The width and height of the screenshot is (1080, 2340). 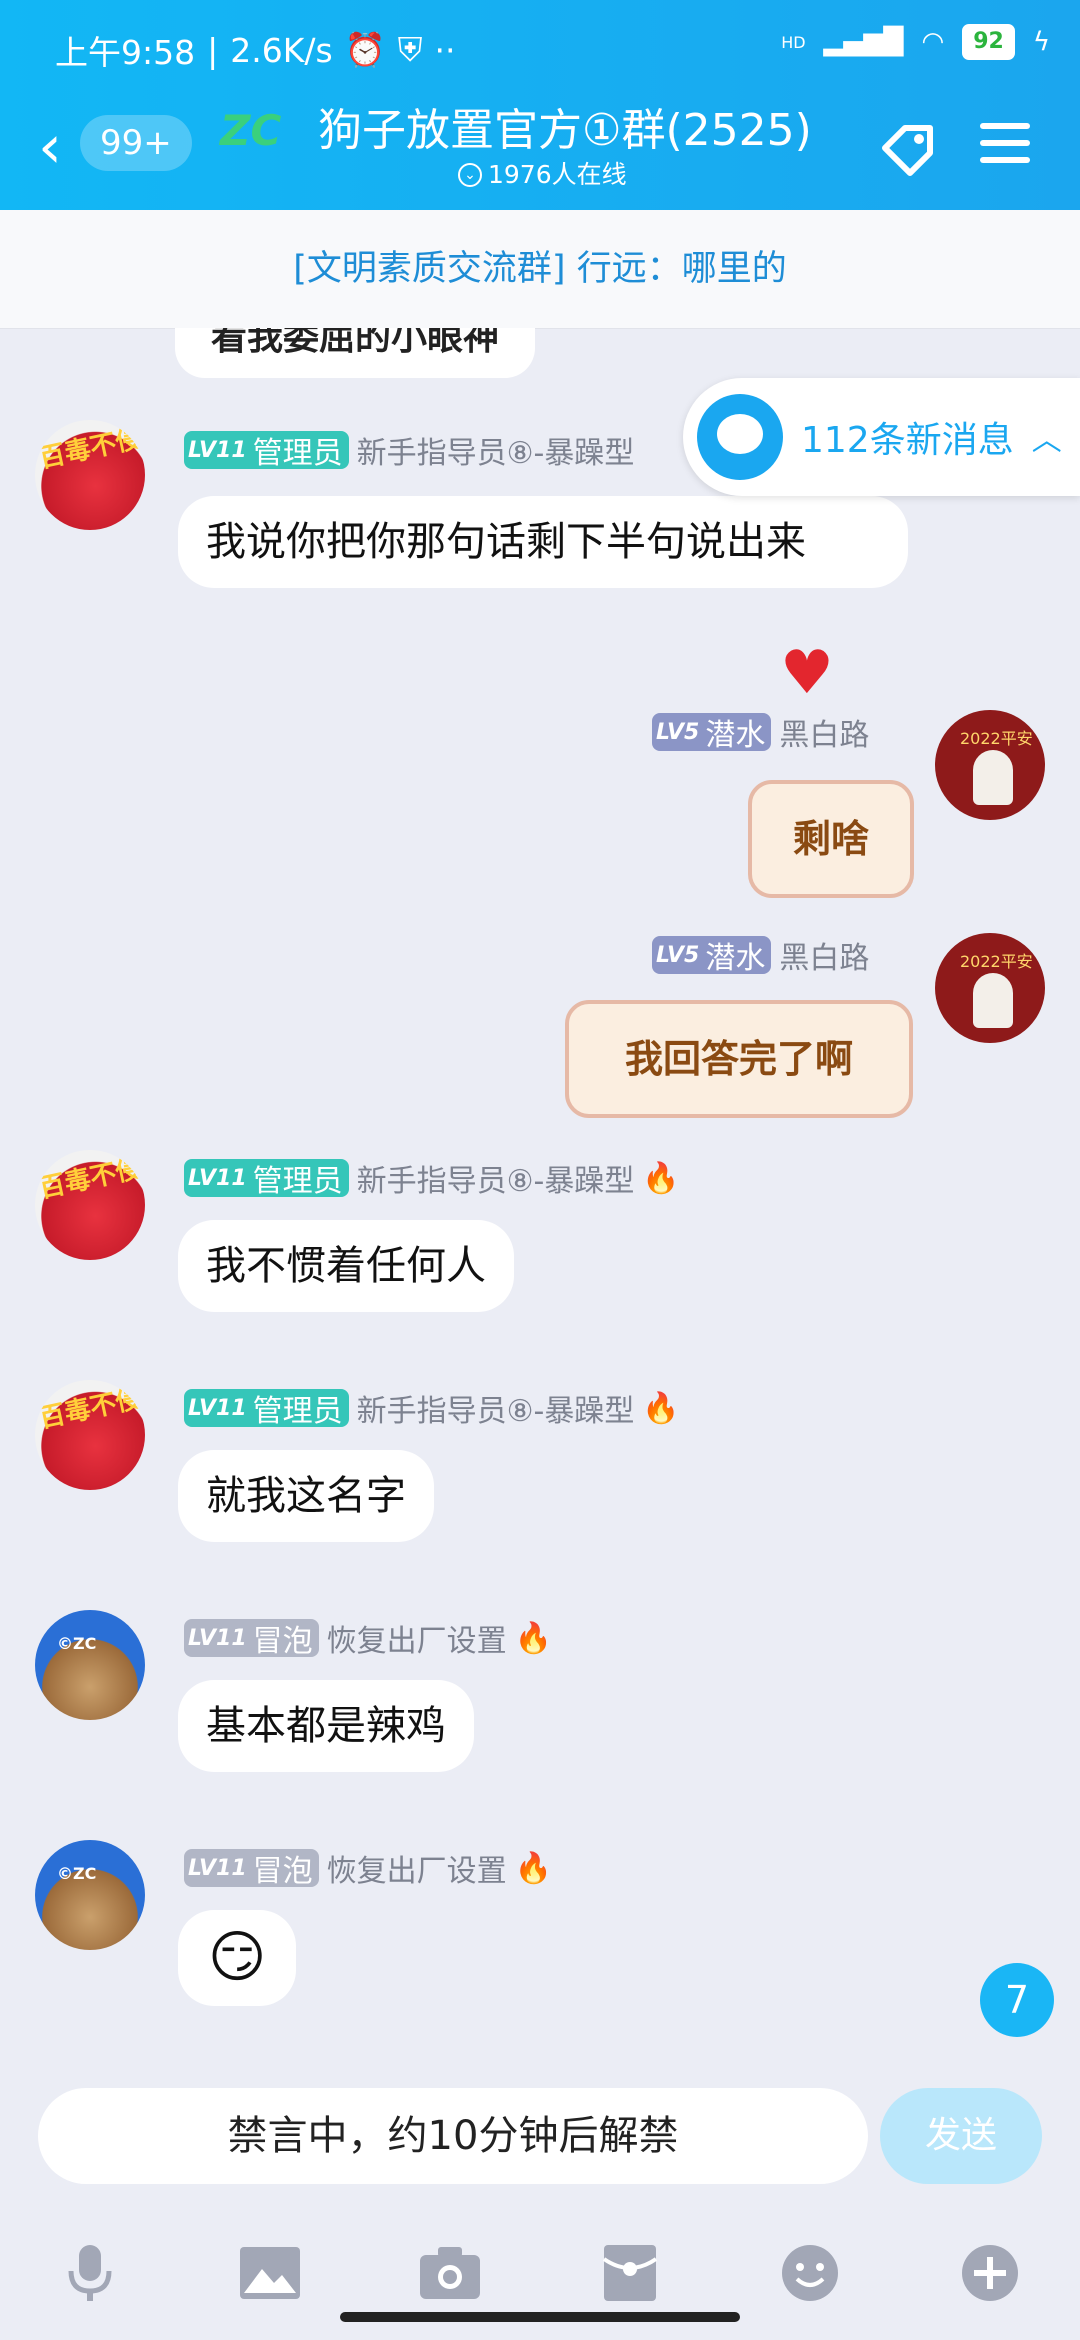 What do you see at coordinates (90, 2273) in the screenshot?
I see `mic-icon` at bounding box center [90, 2273].